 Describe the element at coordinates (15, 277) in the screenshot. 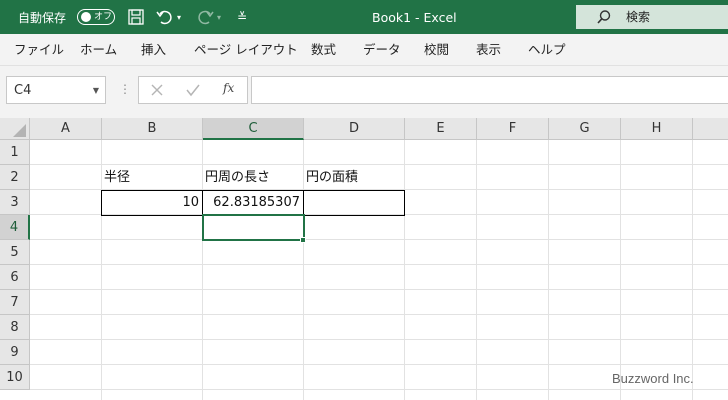

I see `row-header-6: 6` at that location.